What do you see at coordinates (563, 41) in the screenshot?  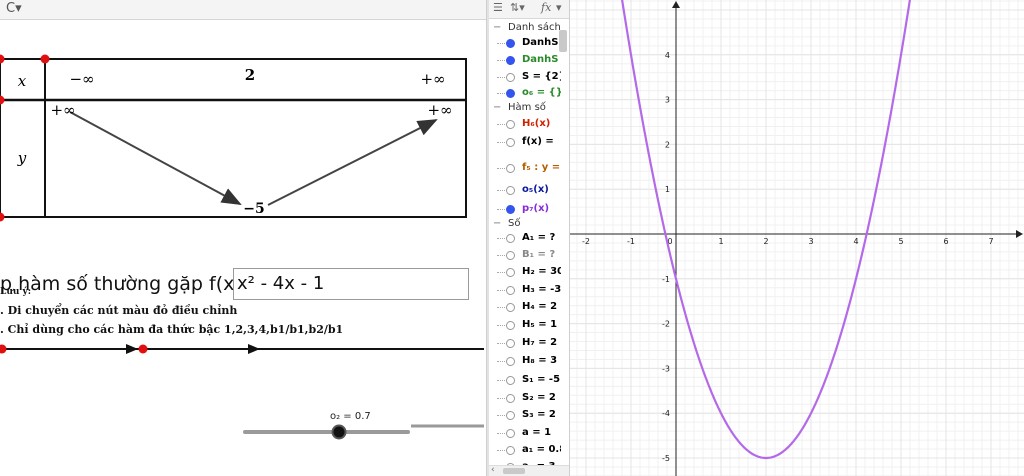 I see `algebra-scrollbar` at bounding box center [563, 41].